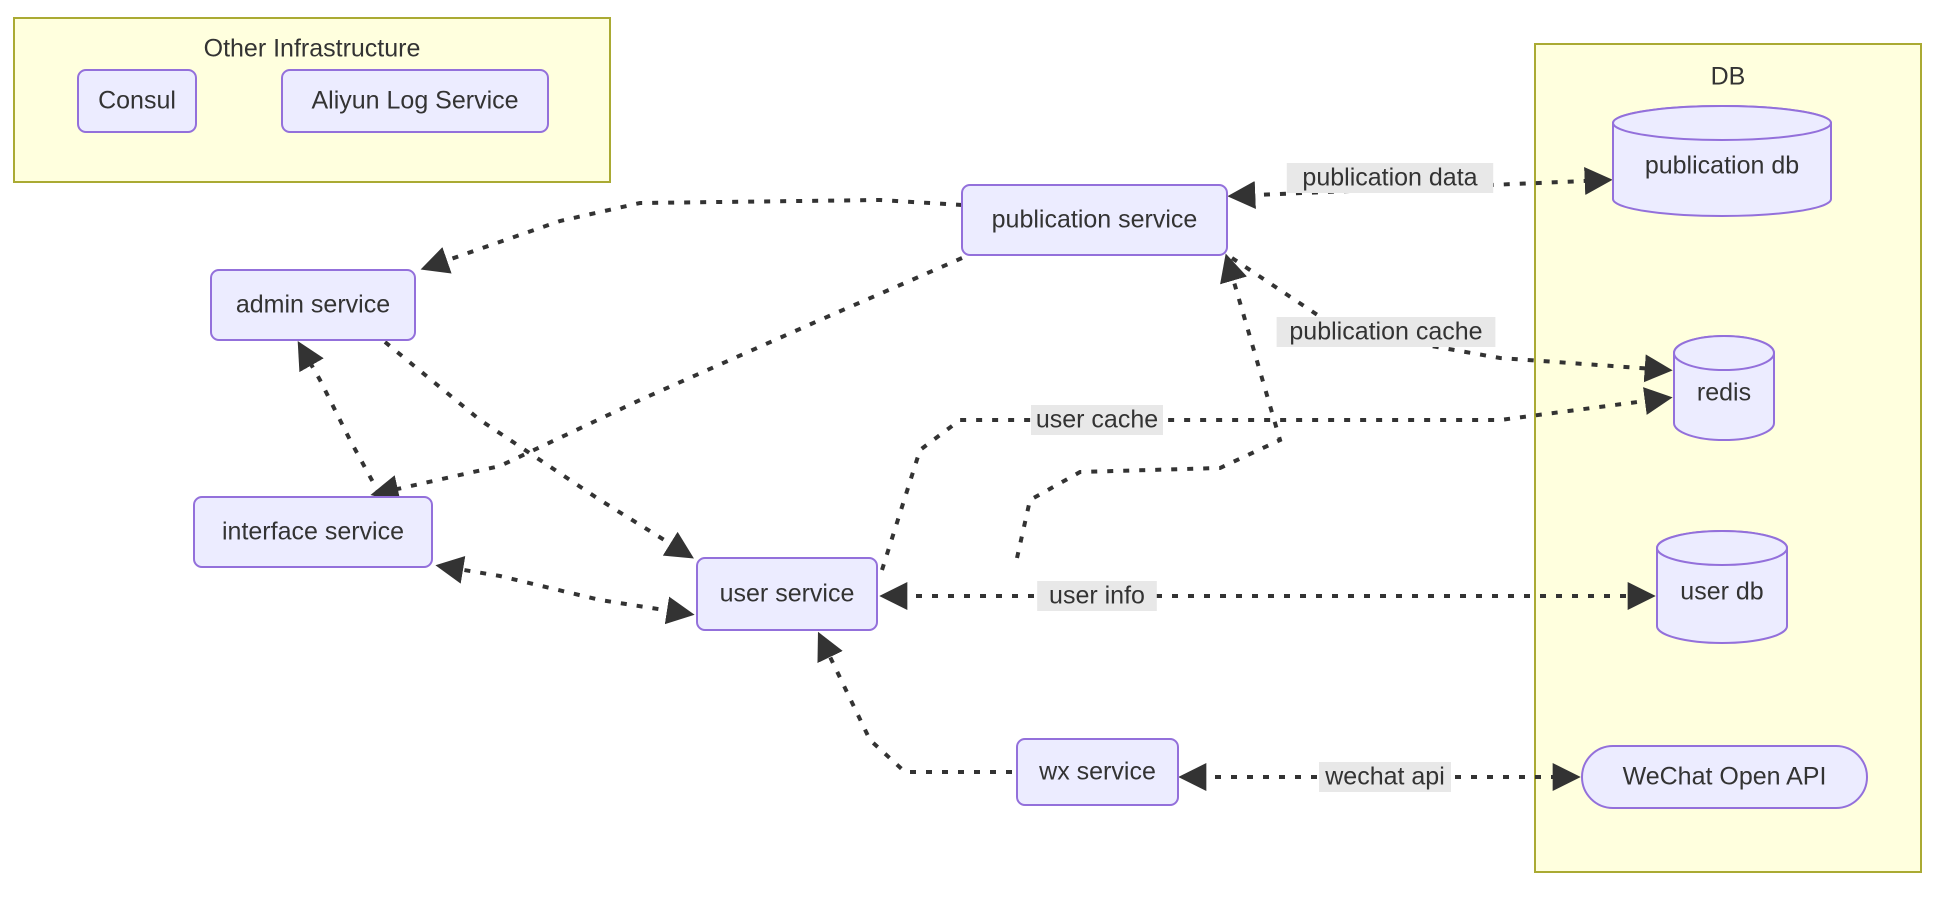 This screenshot has width=1936, height=906. I want to click on edge-label-text: user cache, so click(1097, 420).